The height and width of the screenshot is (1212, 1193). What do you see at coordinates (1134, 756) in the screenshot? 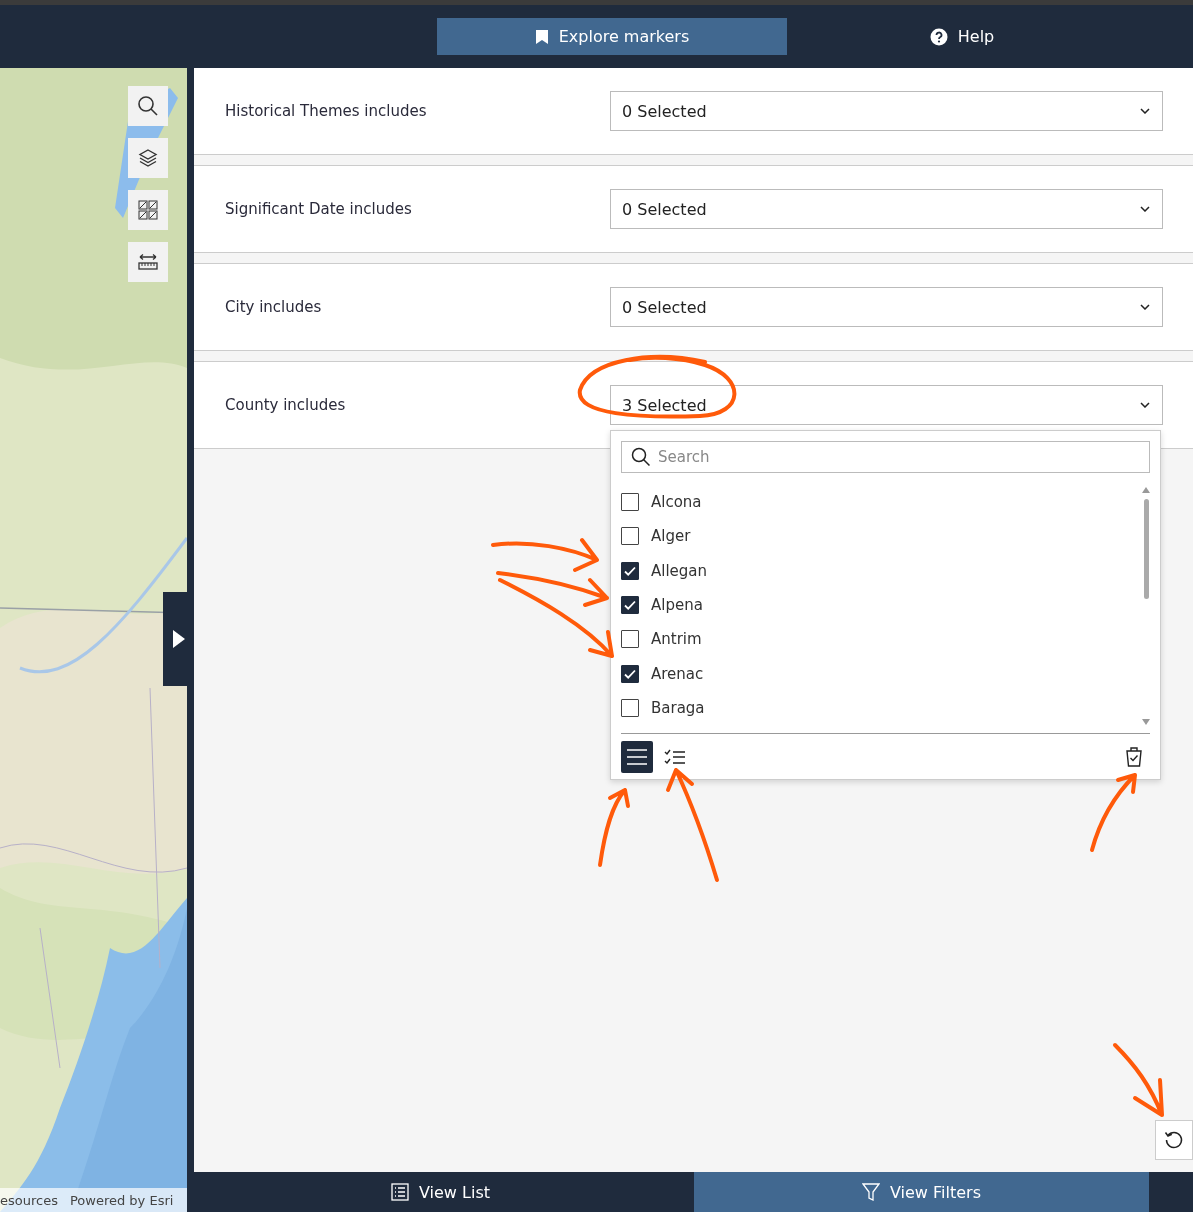
I see `trash-icon` at bounding box center [1134, 756].